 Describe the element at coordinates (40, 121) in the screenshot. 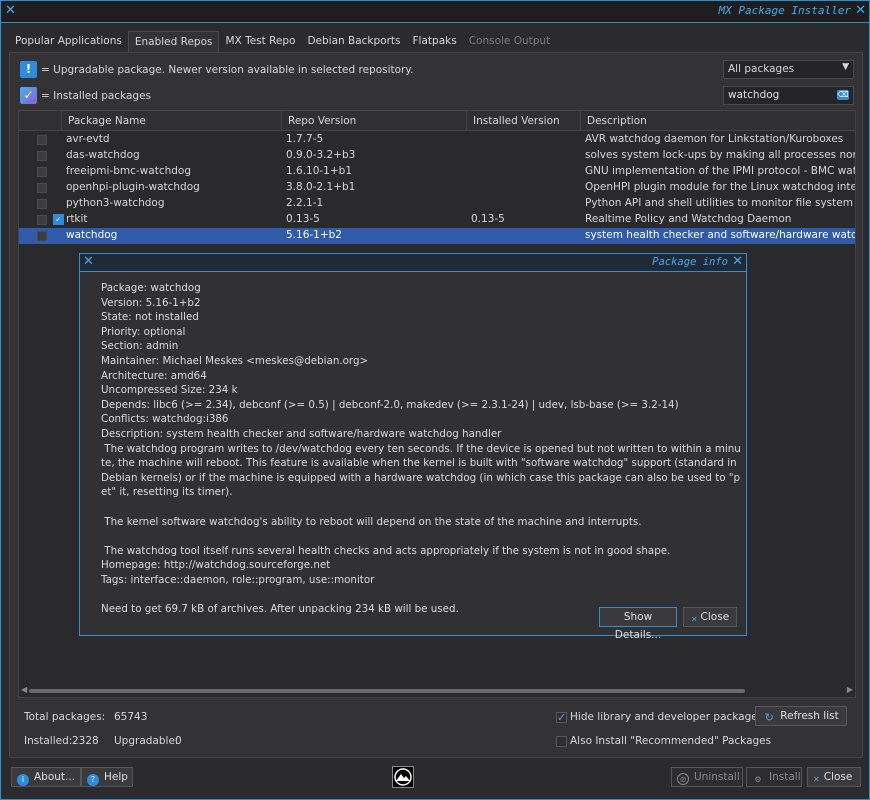

I see `column-header-check` at that location.